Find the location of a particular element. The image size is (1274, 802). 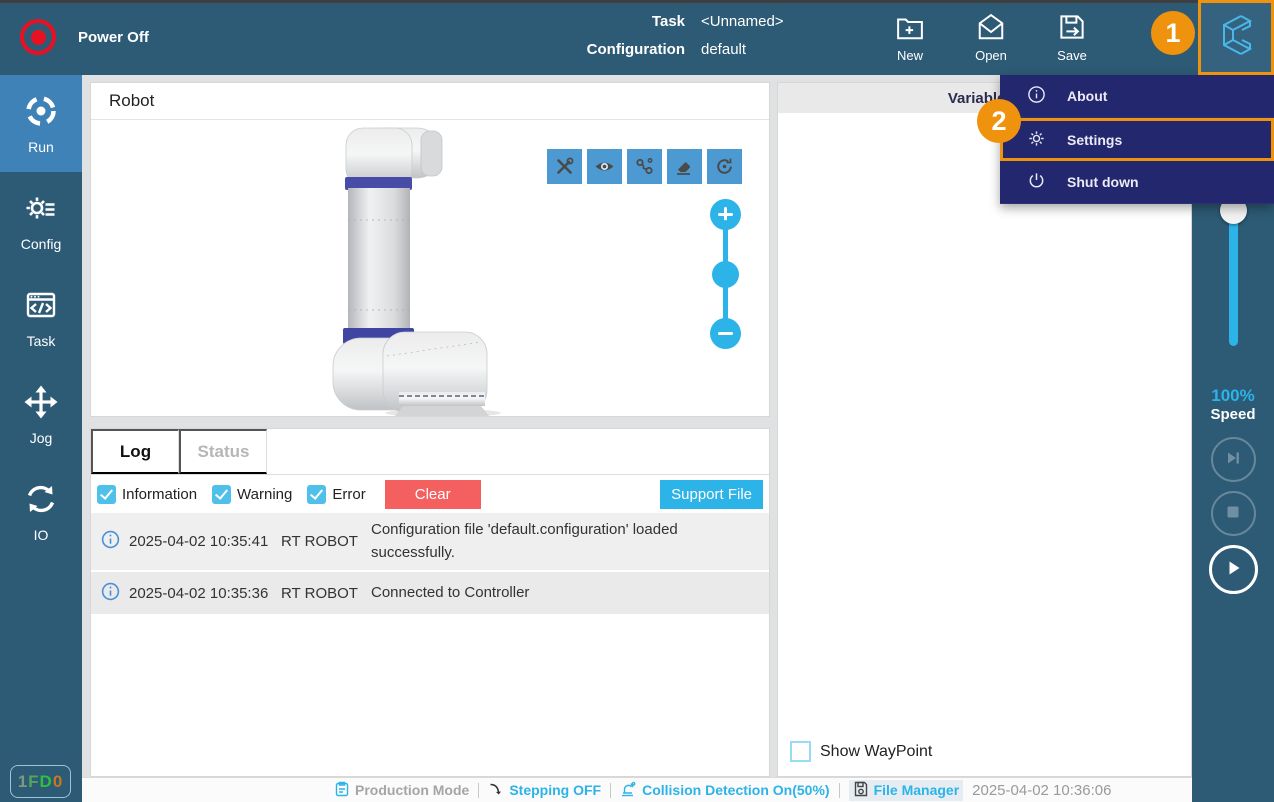

sidebar-item-task: Task is located at coordinates (41, 317).